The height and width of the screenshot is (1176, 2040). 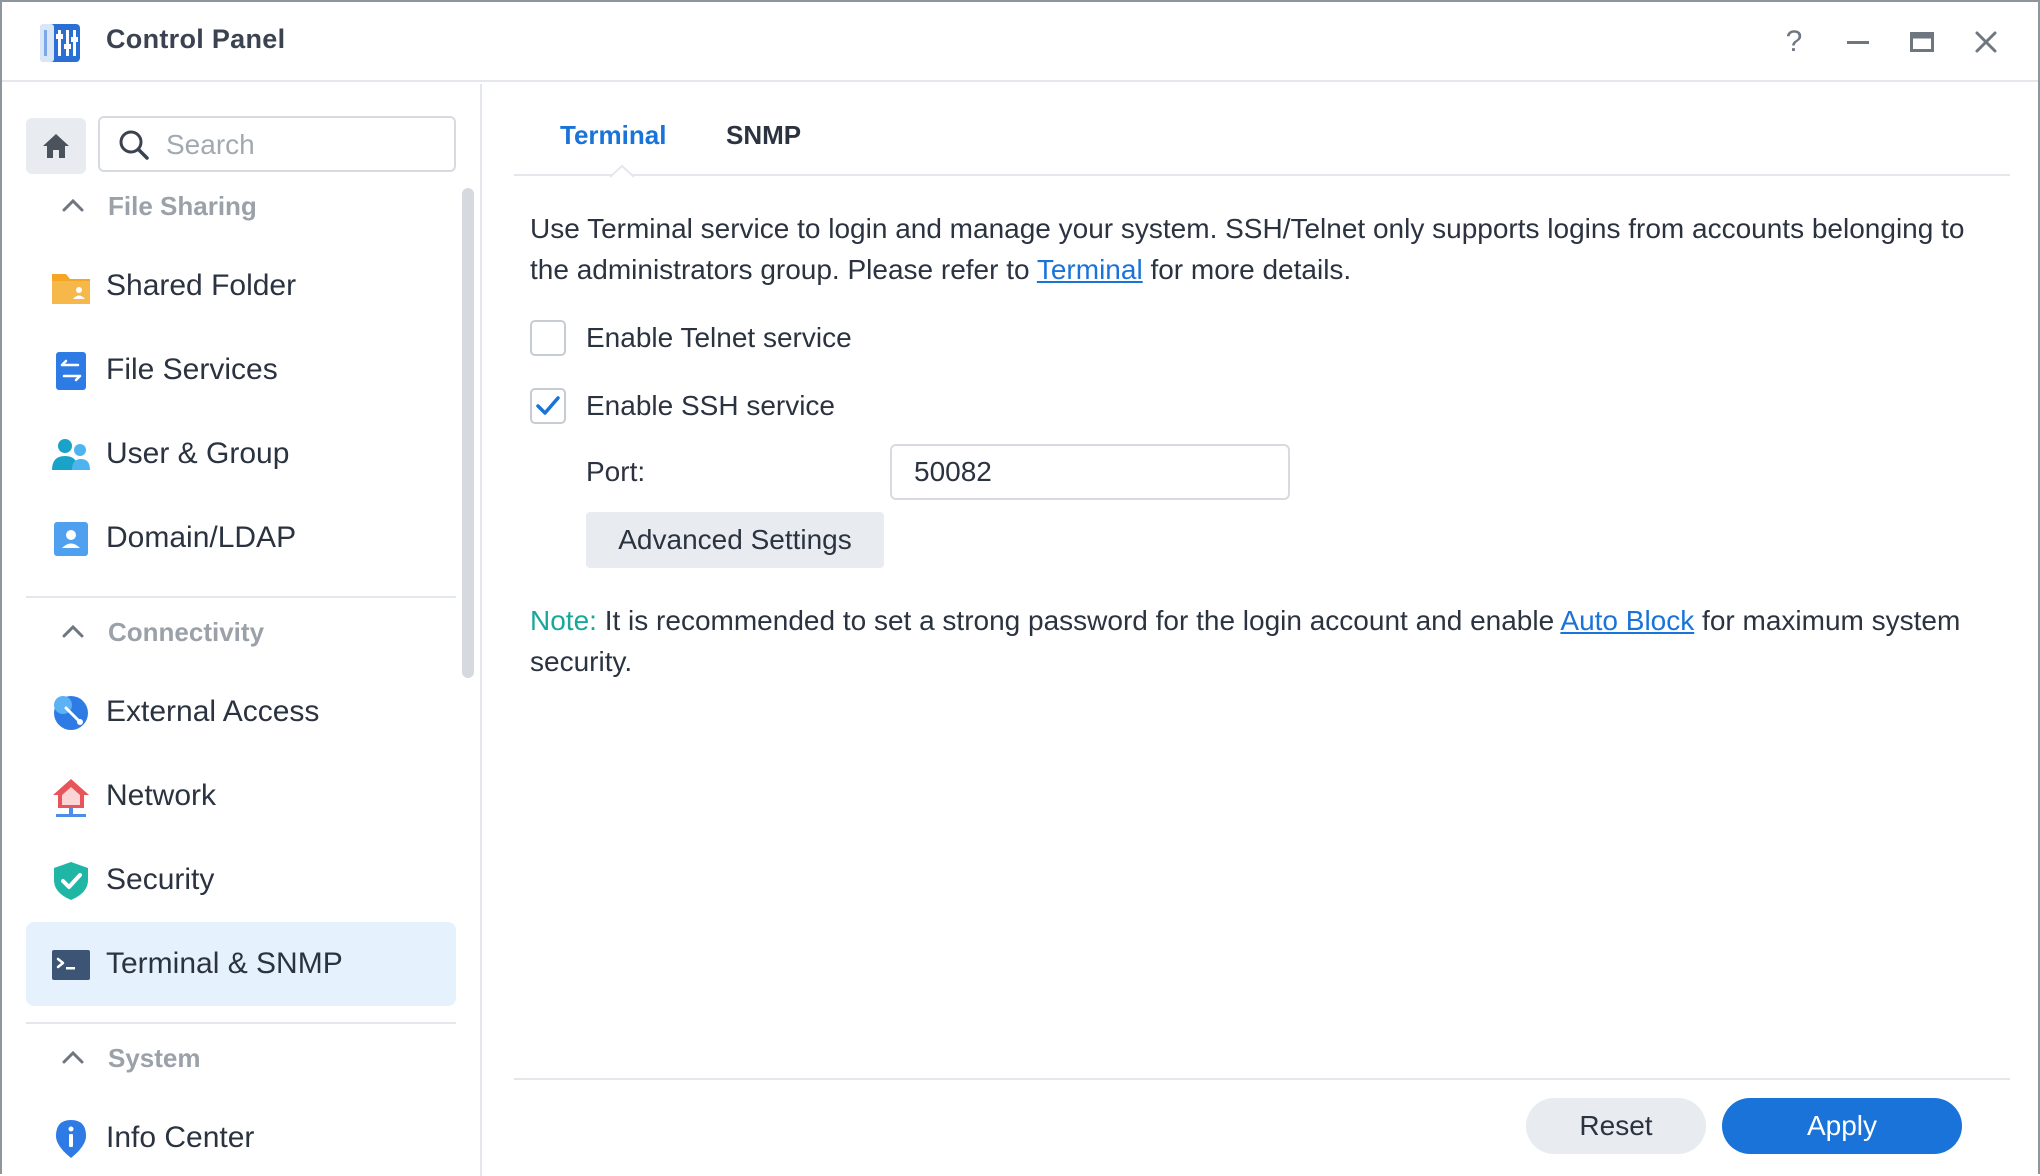 What do you see at coordinates (154, 1057) in the screenshot?
I see `section-title: System` at bounding box center [154, 1057].